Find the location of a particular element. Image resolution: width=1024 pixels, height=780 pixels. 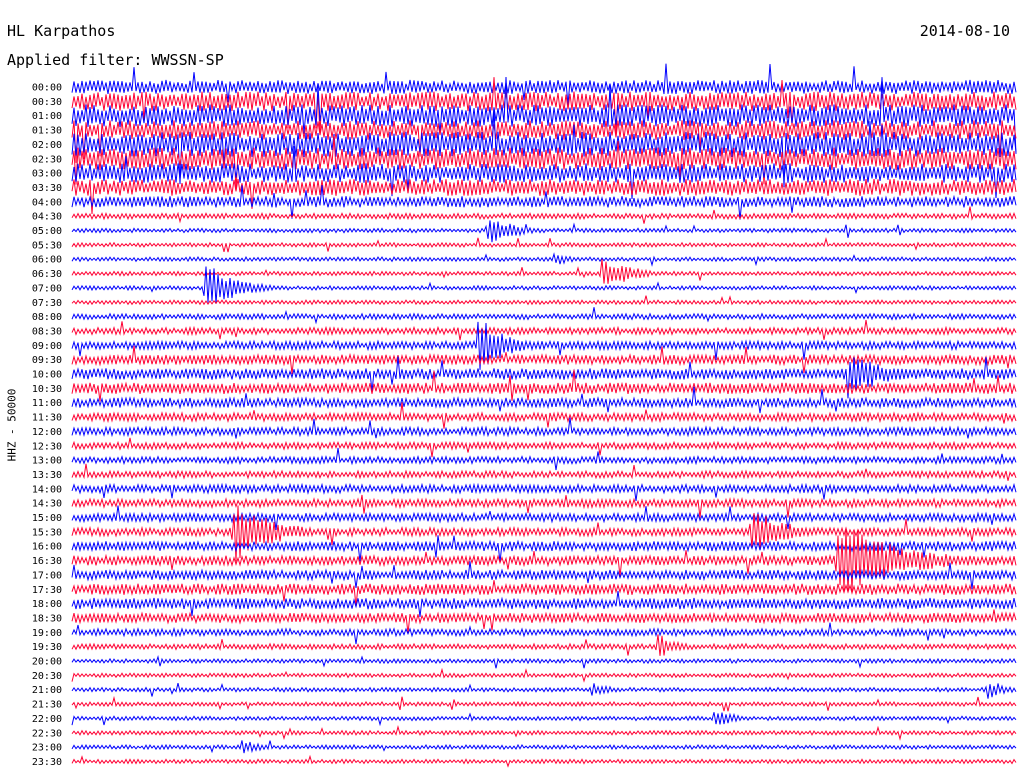

row-time-label: 00:30 is located at coordinates (47, 102).